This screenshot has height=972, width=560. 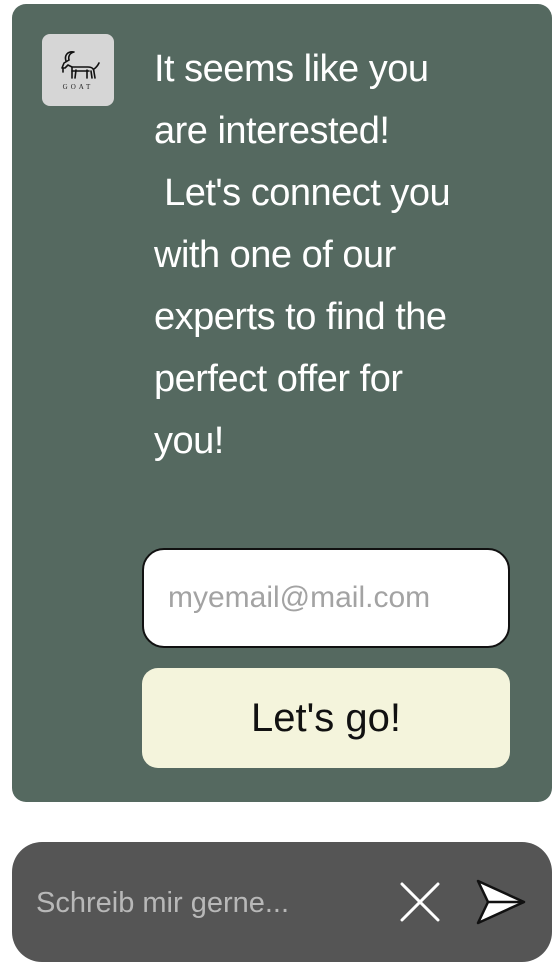 I want to click on chat-message-input, so click(x=206, y=903).